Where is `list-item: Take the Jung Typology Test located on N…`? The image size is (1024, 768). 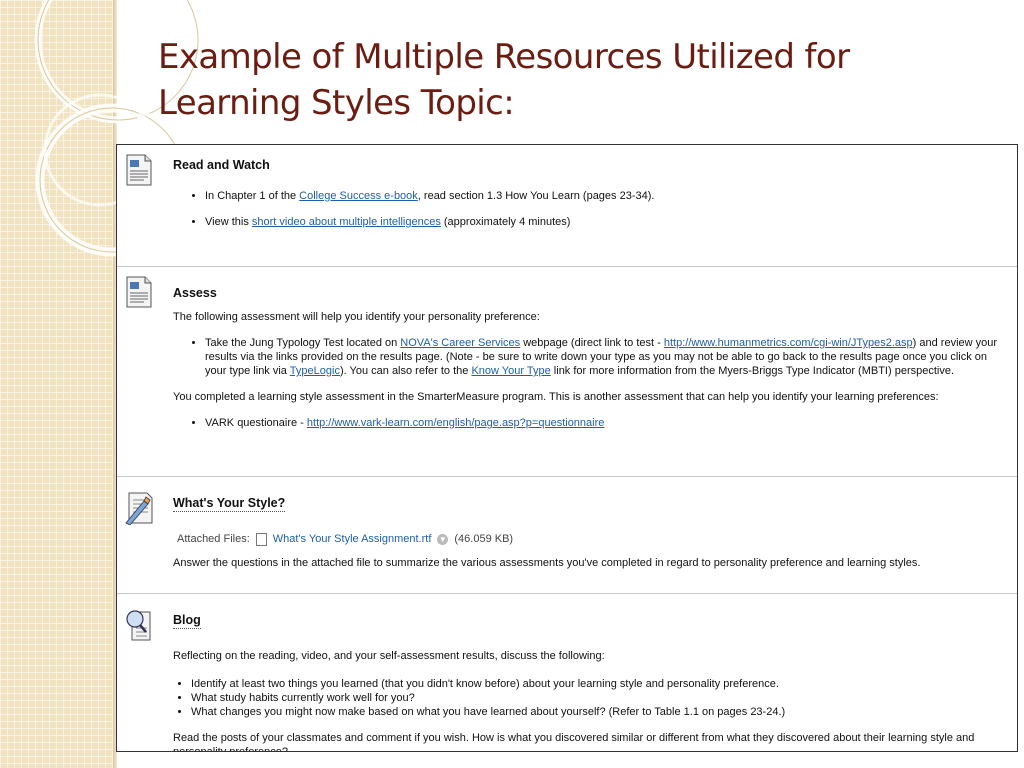
list-item: Take the Jung Typology Test located on N… is located at coordinates (608, 357).